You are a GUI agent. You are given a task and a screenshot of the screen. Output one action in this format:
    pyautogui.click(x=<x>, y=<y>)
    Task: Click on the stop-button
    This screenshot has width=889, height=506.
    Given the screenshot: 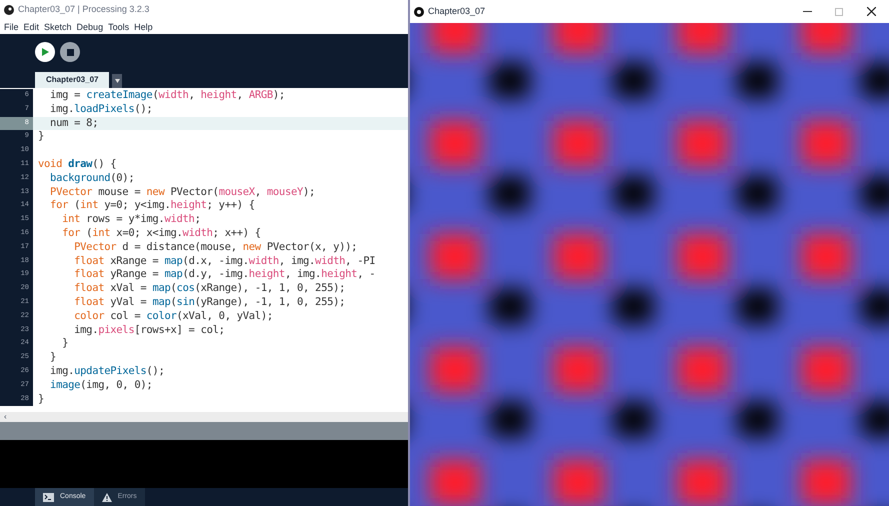 What is the action you would take?
    pyautogui.click(x=70, y=52)
    